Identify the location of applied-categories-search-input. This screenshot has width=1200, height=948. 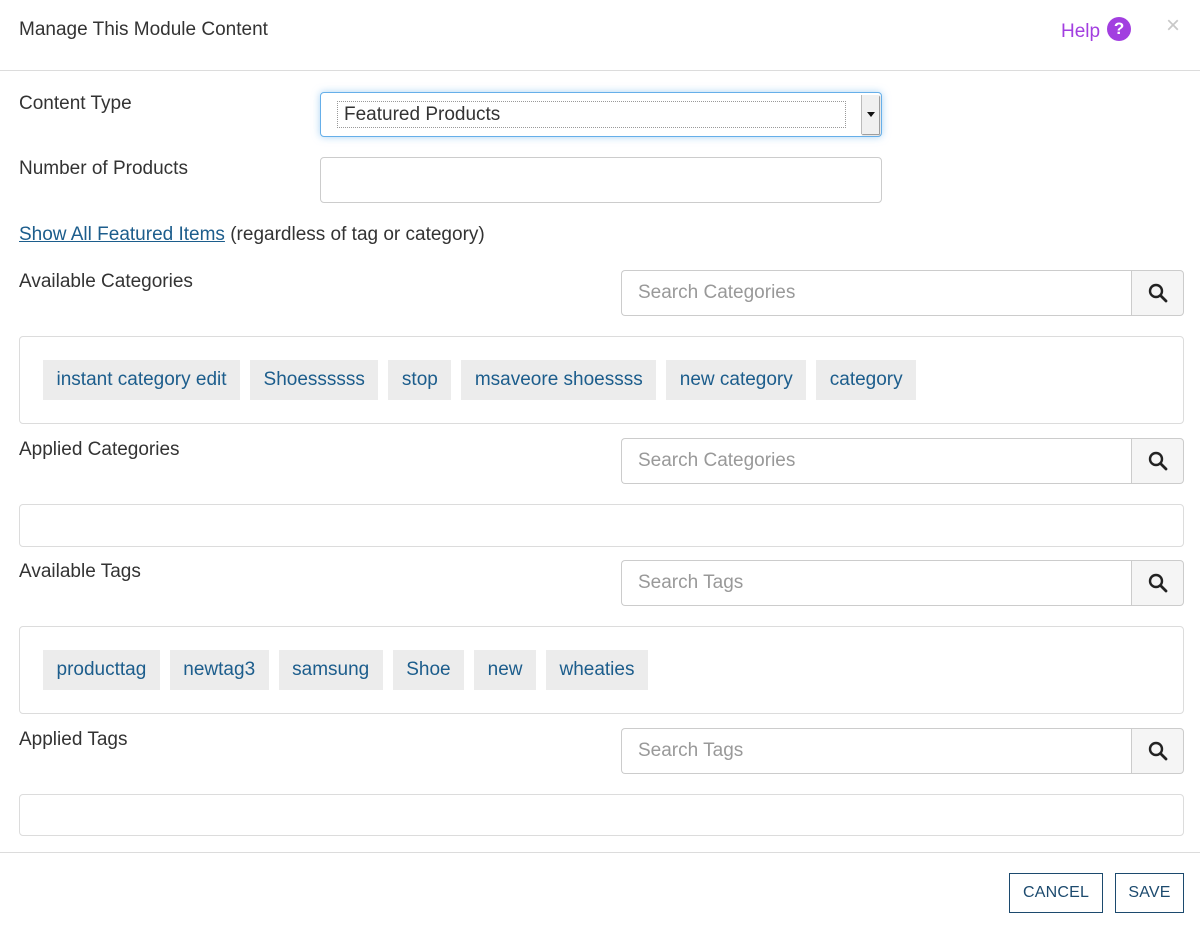
(876, 461).